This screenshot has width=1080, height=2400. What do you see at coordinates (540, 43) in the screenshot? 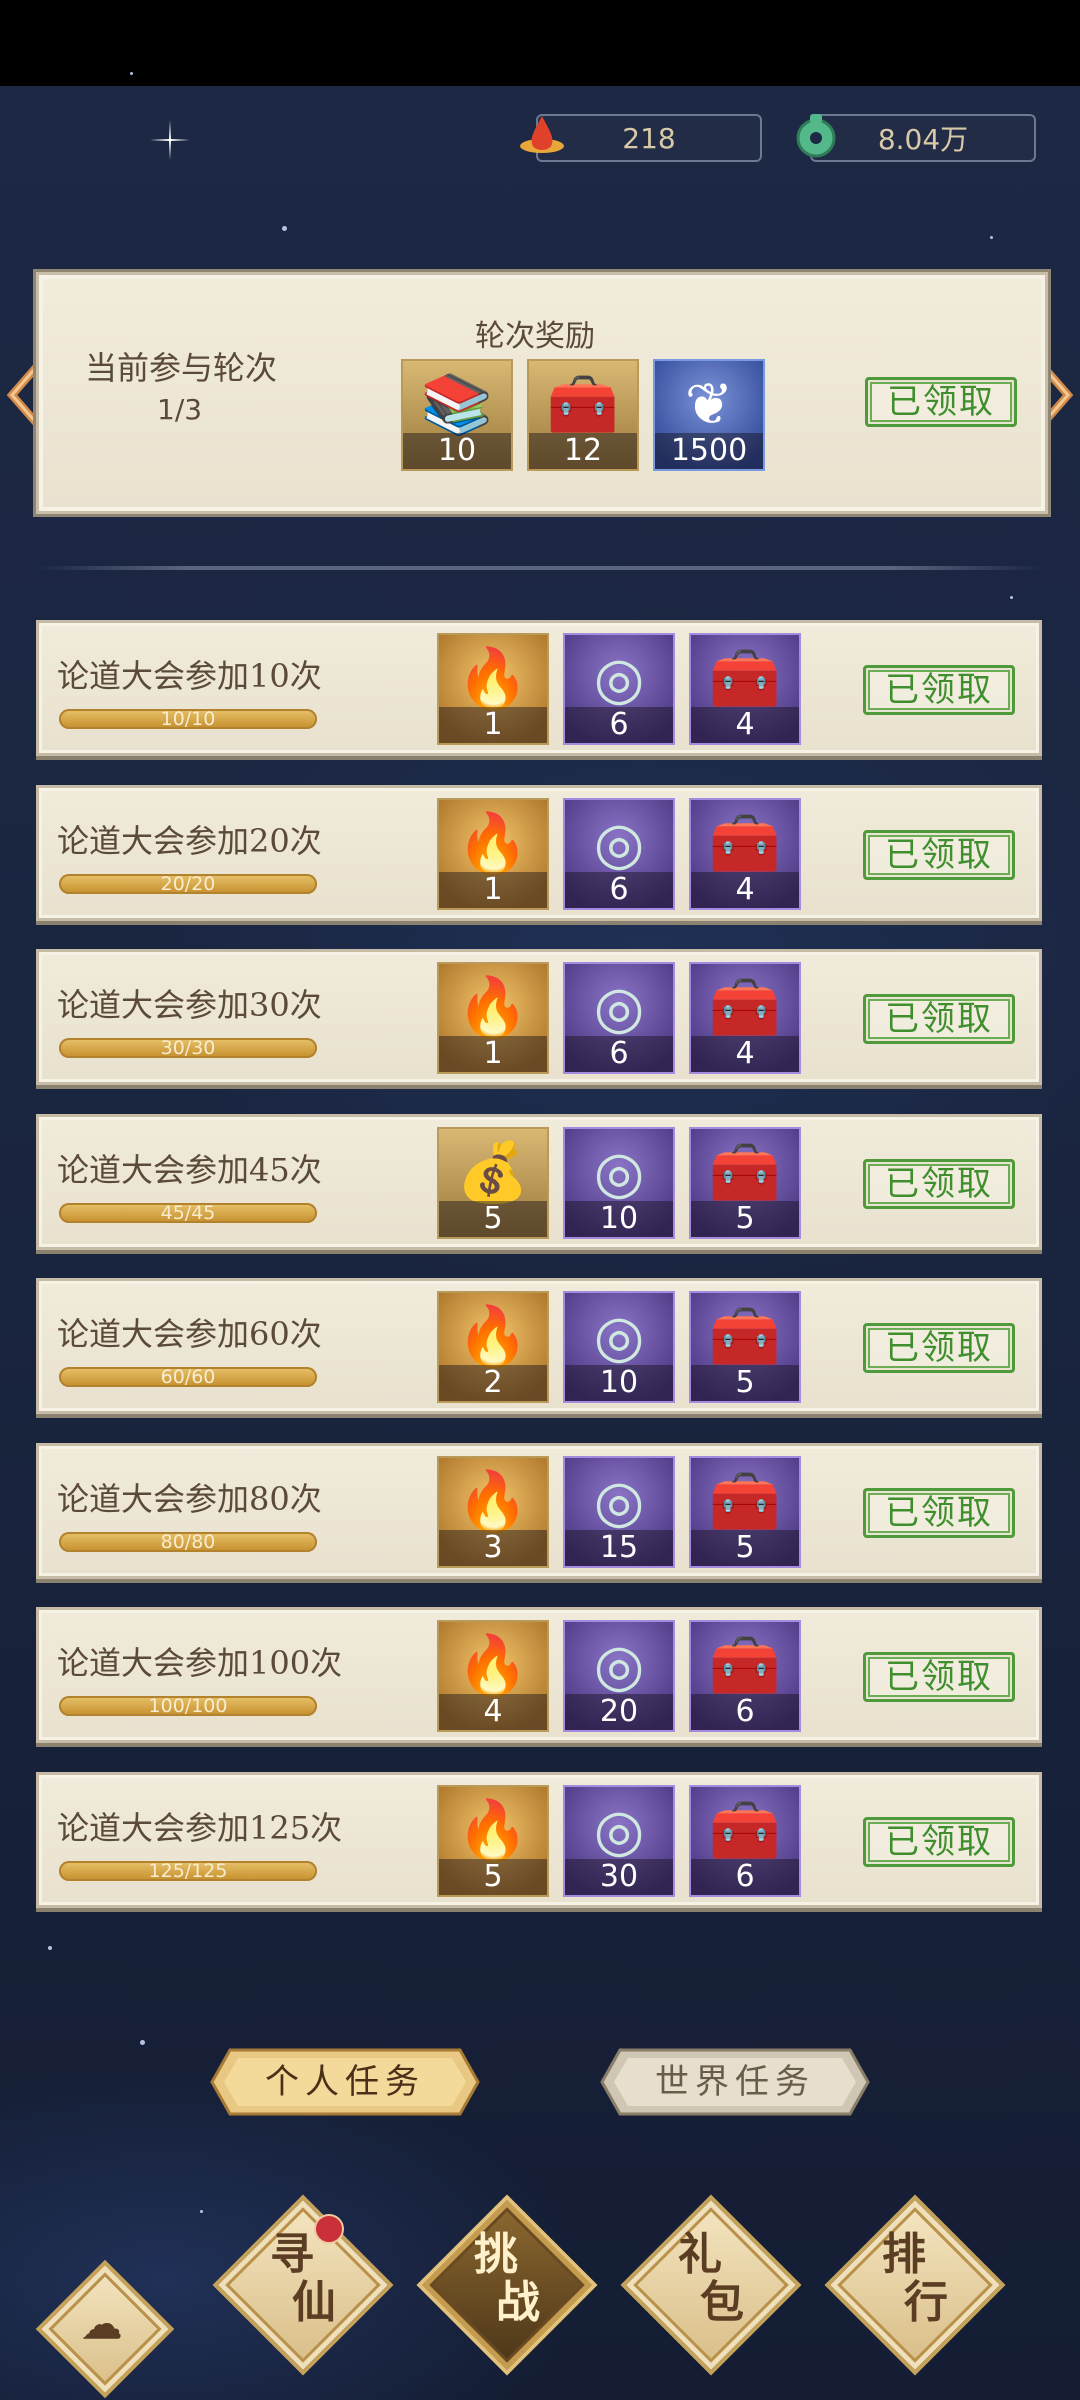
I see `system-status-bar` at bounding box center [540, 43].